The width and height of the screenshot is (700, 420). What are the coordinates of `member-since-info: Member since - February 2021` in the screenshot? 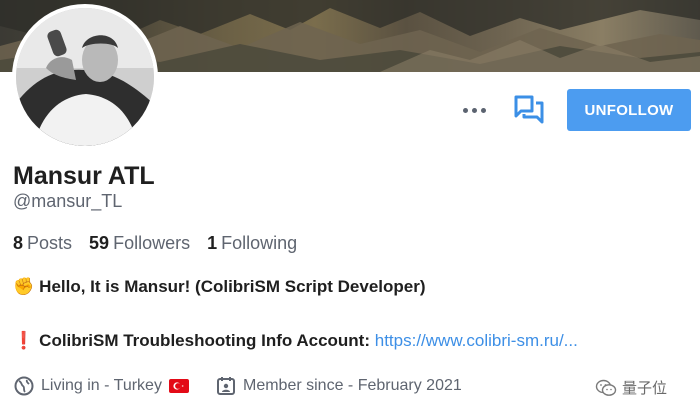 It's located at (339, 386).